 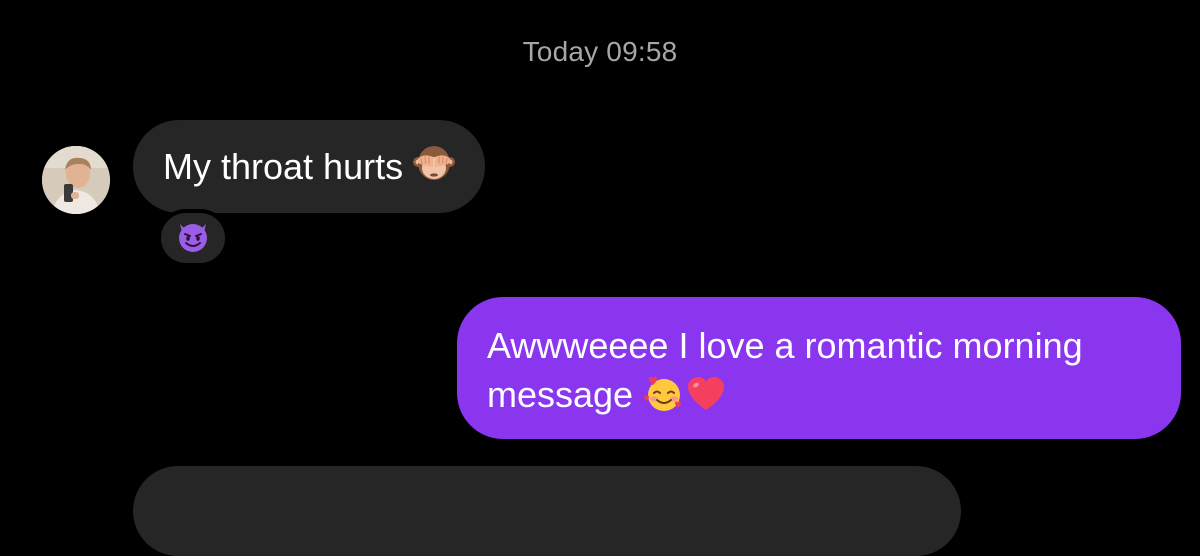 What do you see at coordinates (560, 394) in the screenshot?
I see `outgoing-message-text: message` at bounding box center [560, 394].